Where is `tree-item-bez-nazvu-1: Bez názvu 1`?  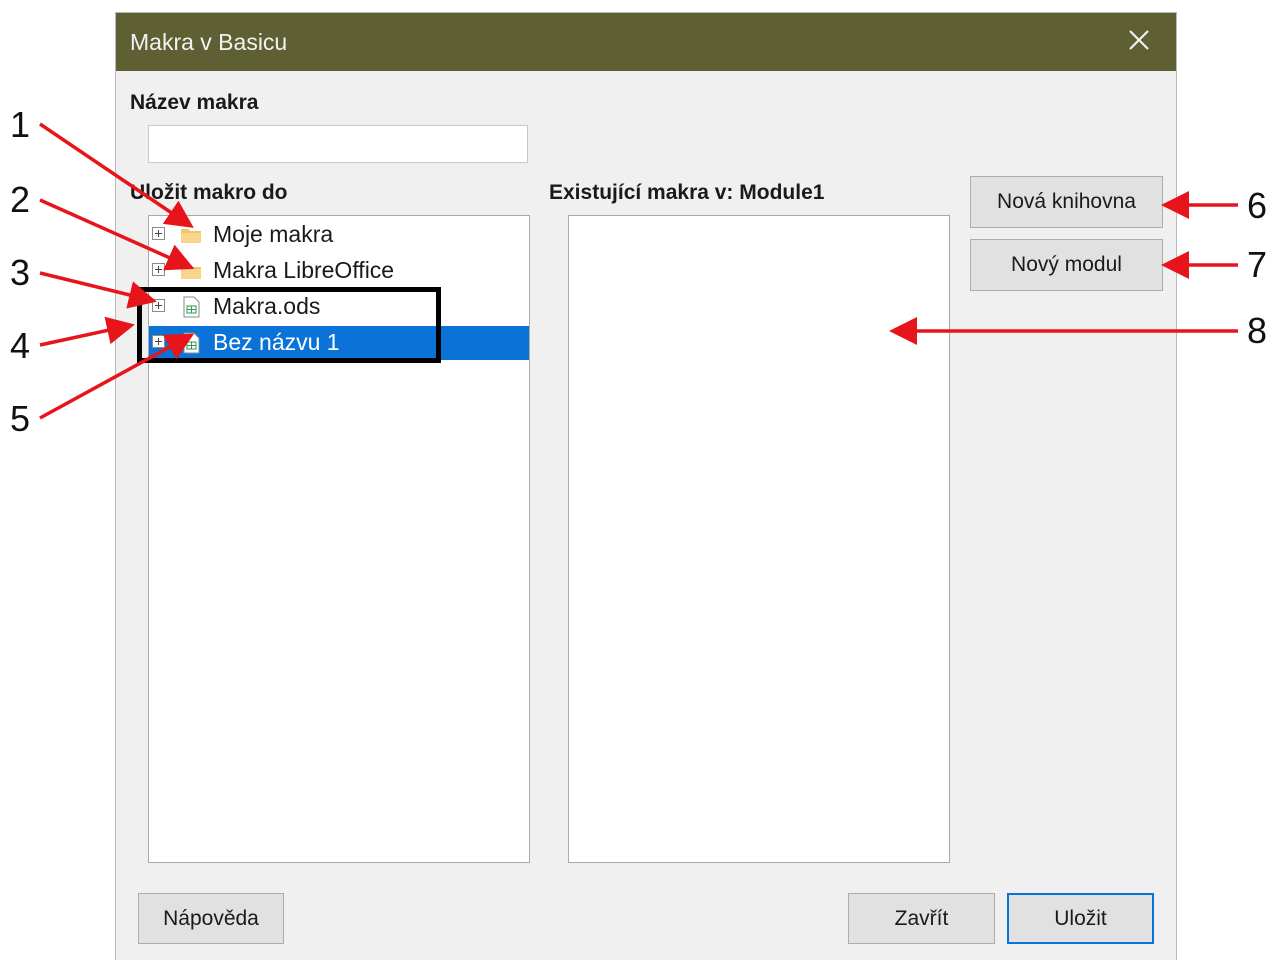 tree-item-bez-nazvu-1: Bez názvu 1 is located at coordinates (339, 343).